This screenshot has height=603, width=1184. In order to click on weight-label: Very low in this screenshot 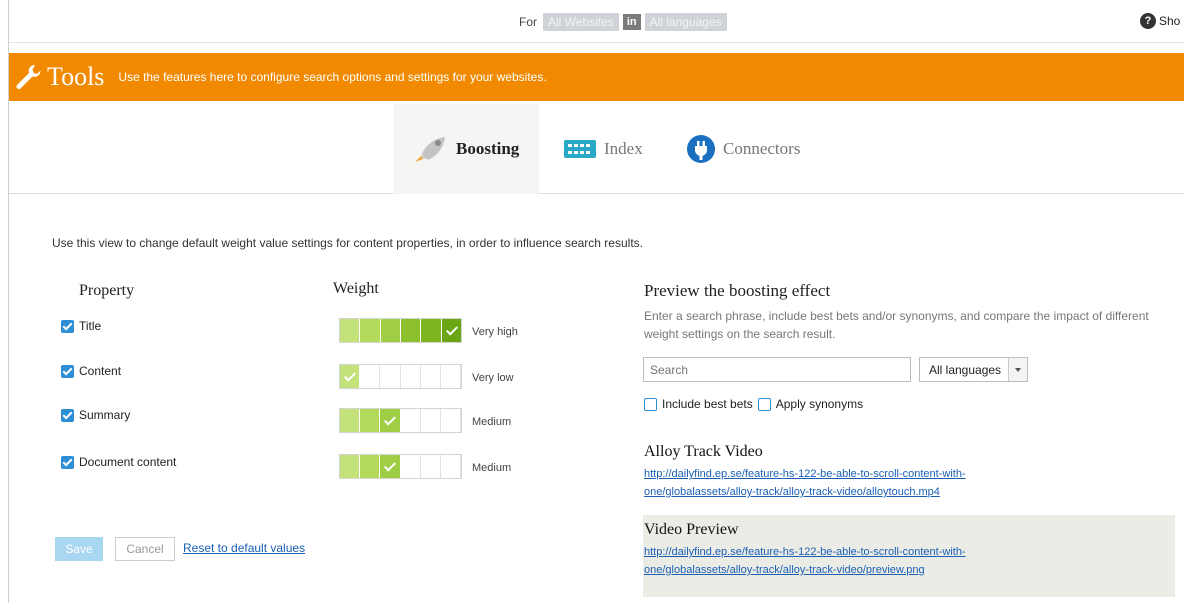, I will do `click(493, 378)`.